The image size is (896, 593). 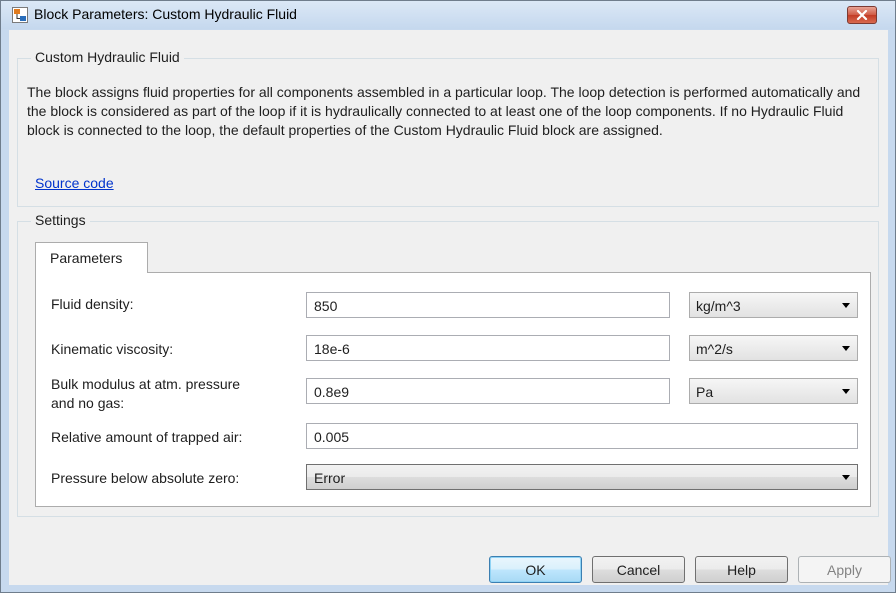 I want to click on close-icon, so click(x=862, y=15).